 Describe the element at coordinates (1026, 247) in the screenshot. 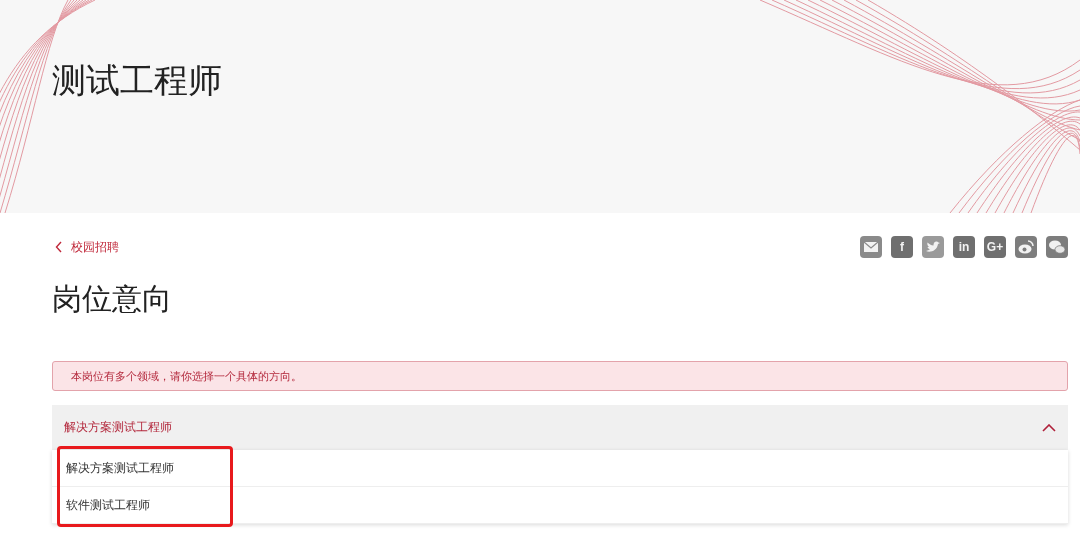

I see `weibo-icon` at that location.